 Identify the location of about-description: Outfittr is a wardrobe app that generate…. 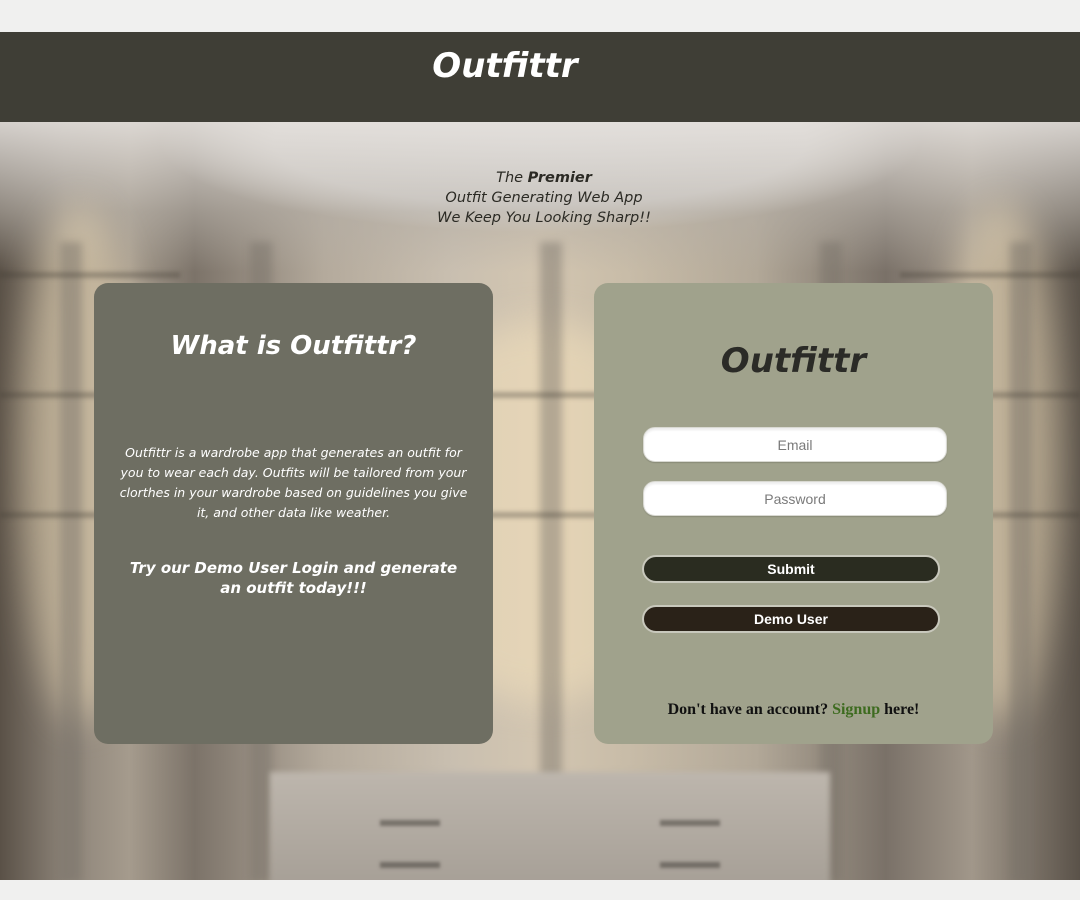
(293, 482).